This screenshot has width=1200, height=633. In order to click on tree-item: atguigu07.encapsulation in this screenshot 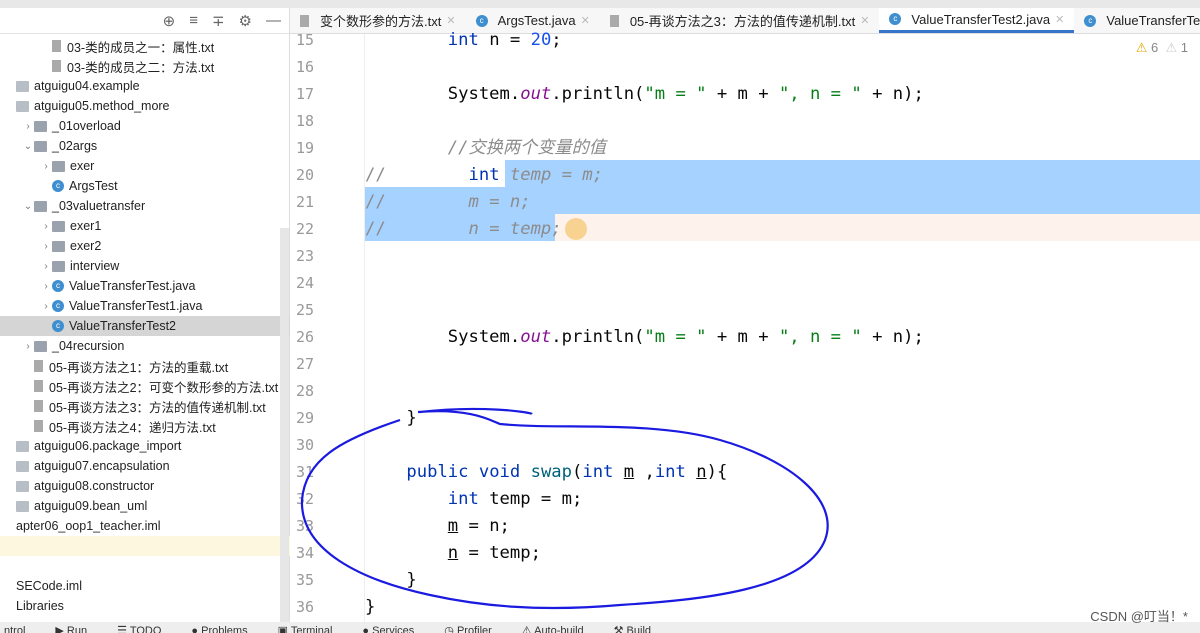, I will do `click(145, 466)`.